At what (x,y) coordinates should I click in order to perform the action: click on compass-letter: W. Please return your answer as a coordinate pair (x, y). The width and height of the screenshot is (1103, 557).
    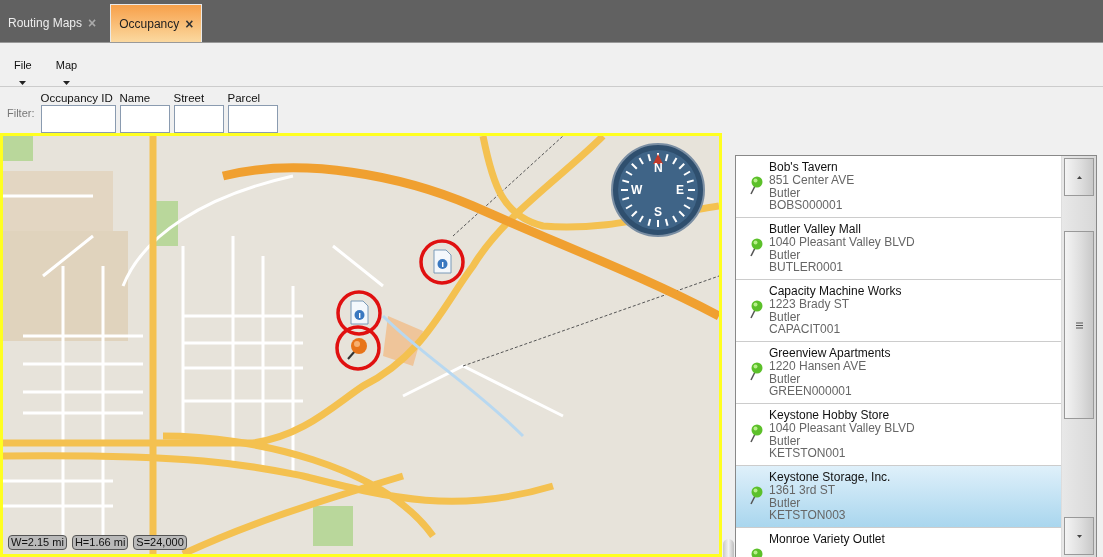
    Looking at the image, I should click on (637, 190).